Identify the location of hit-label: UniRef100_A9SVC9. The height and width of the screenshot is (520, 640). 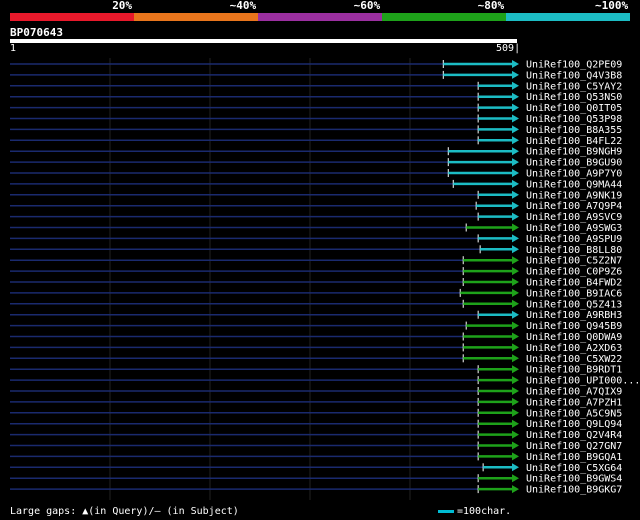
(574, 217).